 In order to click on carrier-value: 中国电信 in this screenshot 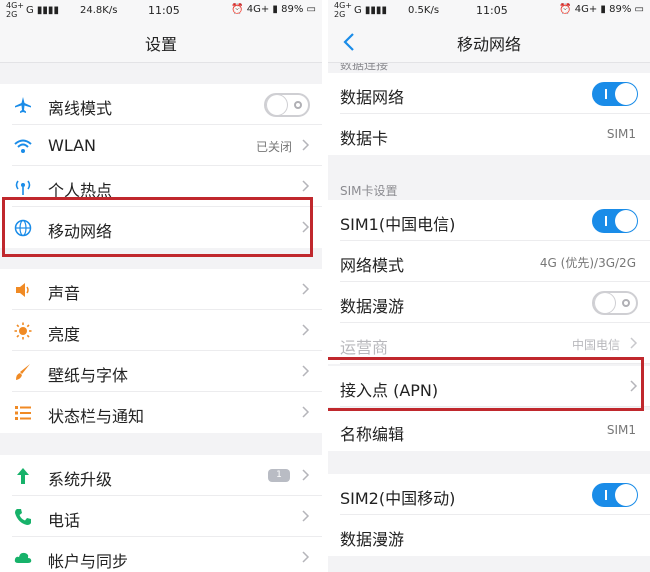, I will do `click(595, 345)`.